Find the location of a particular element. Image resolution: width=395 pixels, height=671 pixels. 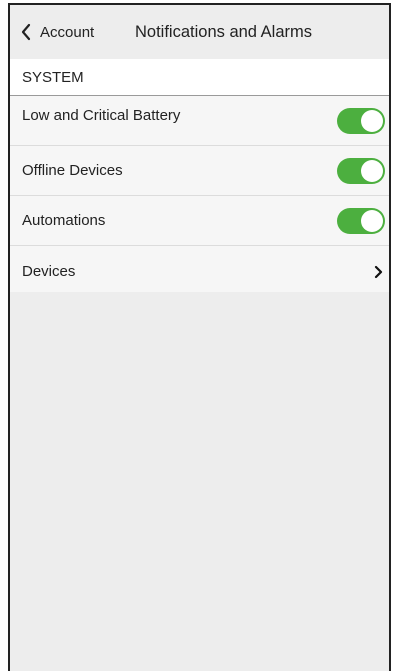

low-critical-battery-toggle is located at coordinates (361, 121).